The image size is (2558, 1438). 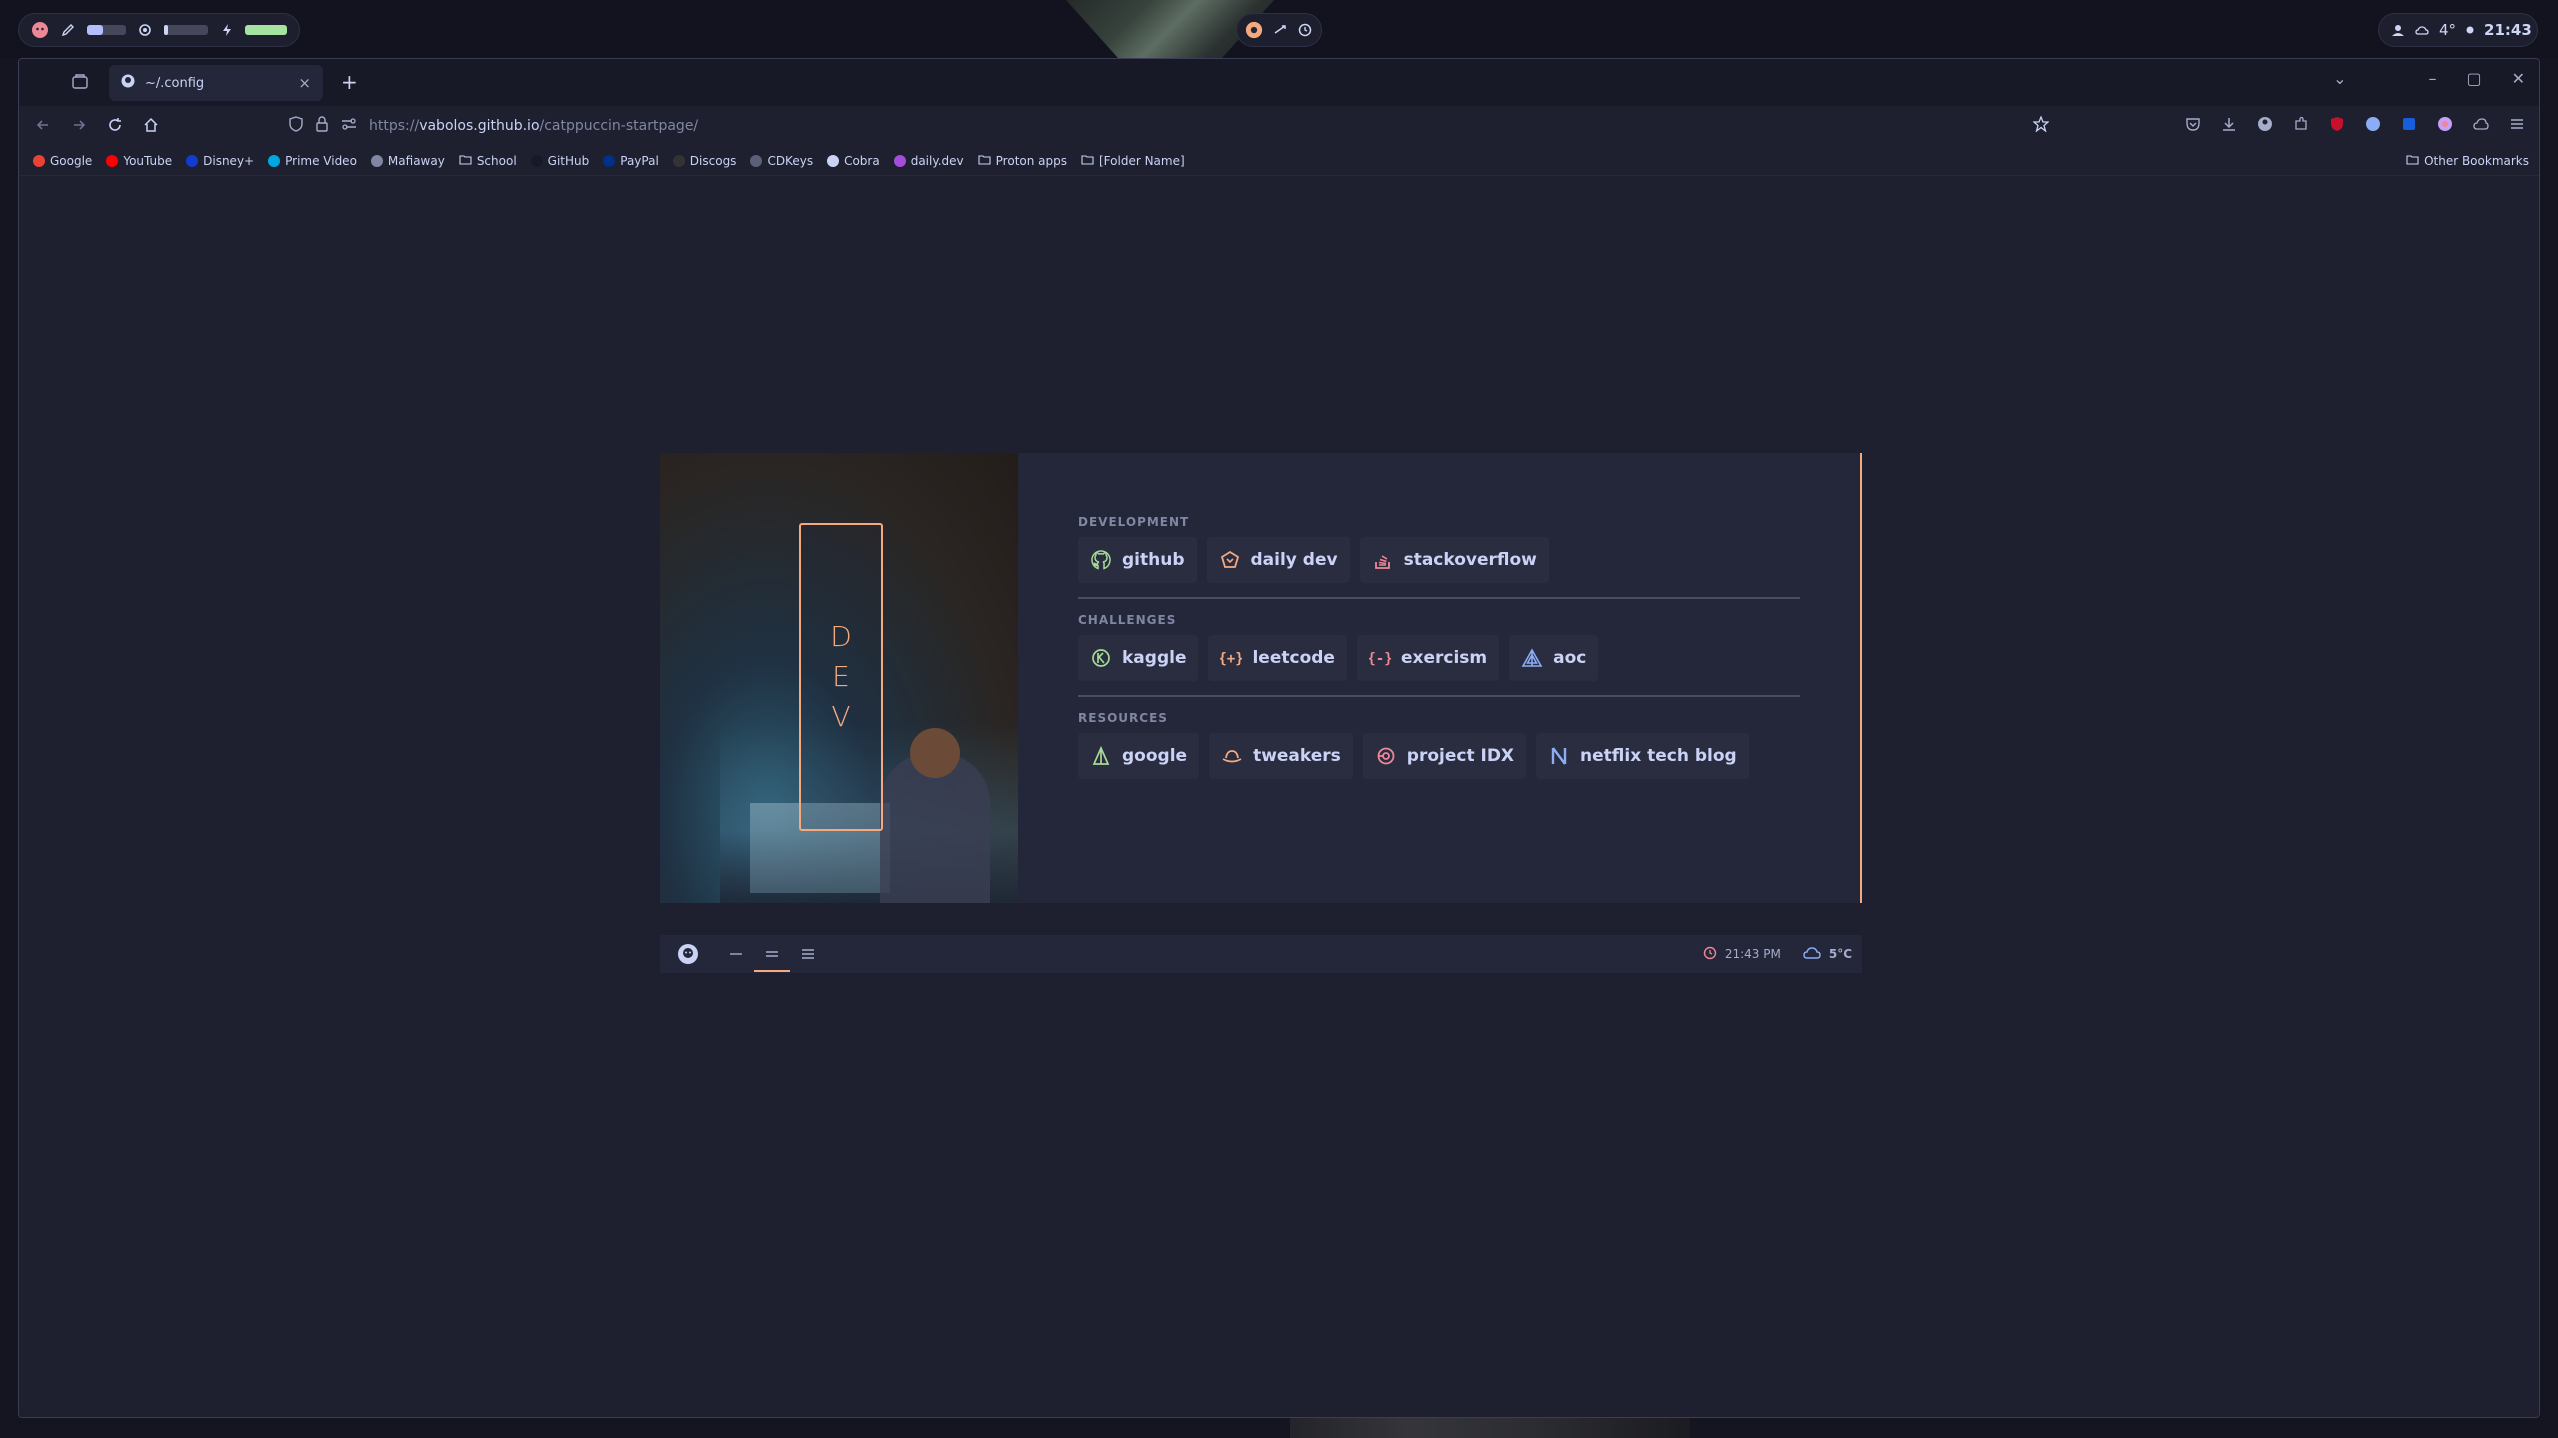 What do you see at coordinates (321, 160) in the screenshot?
I see `bookmark-label: Prime Video` at bounding box center [321, 160].